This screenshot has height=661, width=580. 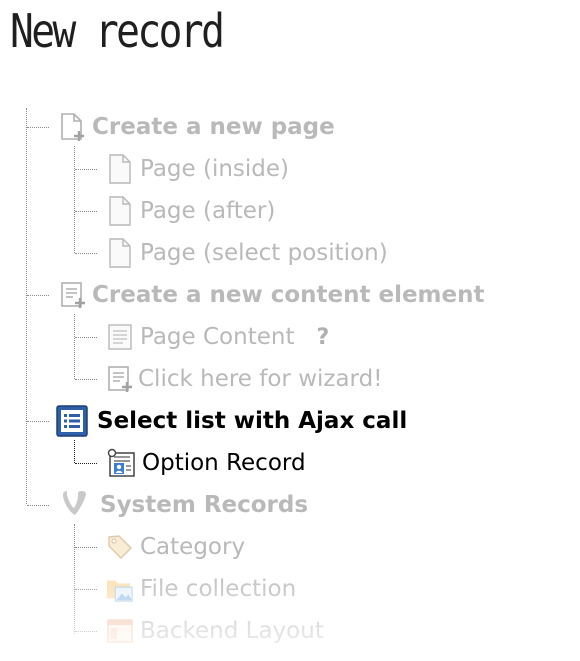 I want to click on record-icon, so click(x=121, y=463).